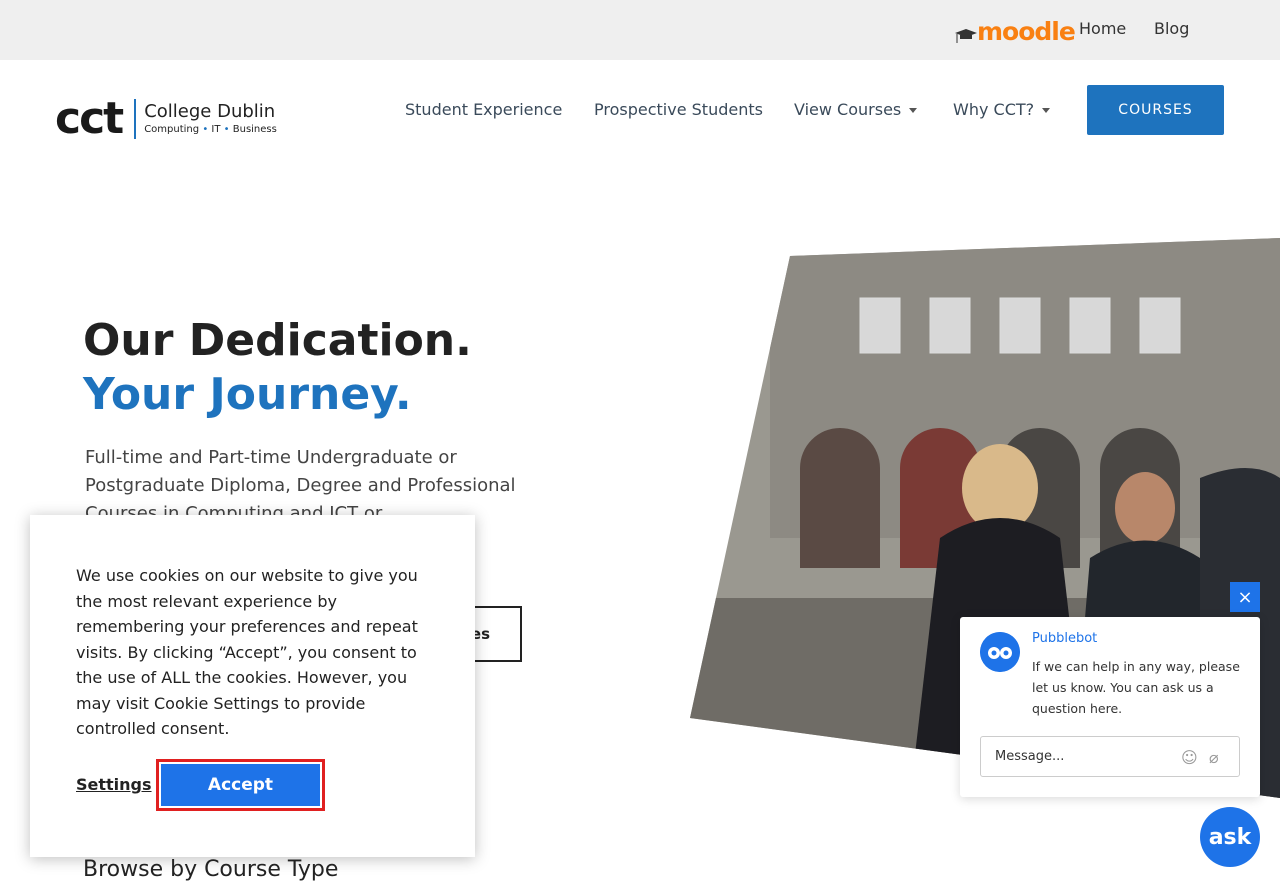 Image resolution: width=1280 pixels, height=887 pixels. What do you see at coordinates (1110, 756) in the screenshot?
I see `chat-message-input: Message... ☺ ⌀` at bounding box center [1110, 756].